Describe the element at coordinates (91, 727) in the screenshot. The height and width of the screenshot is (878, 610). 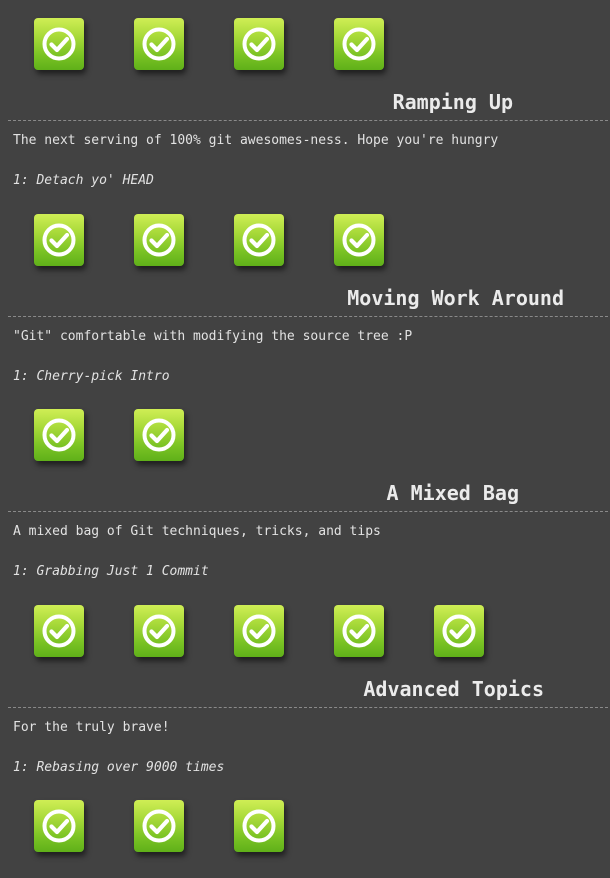
I see `section-description: For the truly brave!` at that location.